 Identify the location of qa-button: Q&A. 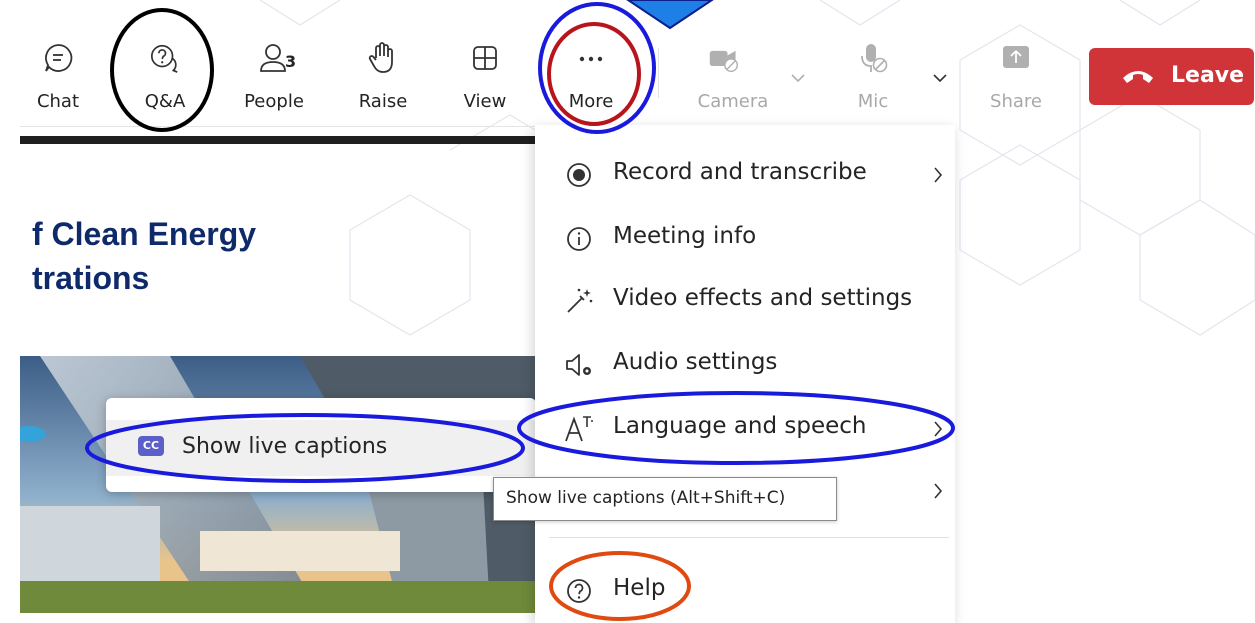
(165, 77).